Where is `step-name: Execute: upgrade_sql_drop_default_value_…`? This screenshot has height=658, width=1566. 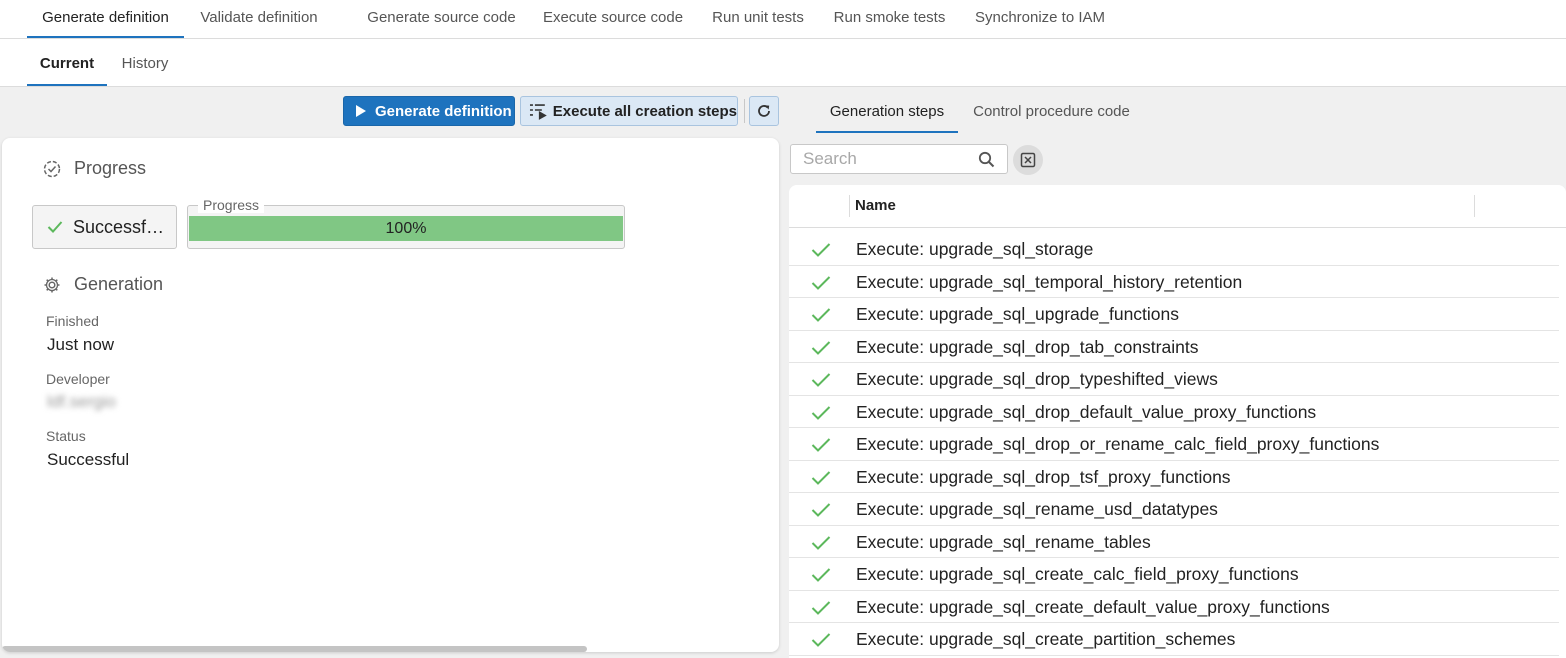 step-name: Execute: upgrade_sql_drop_default_value_… is located at coordinates (1086, 411).